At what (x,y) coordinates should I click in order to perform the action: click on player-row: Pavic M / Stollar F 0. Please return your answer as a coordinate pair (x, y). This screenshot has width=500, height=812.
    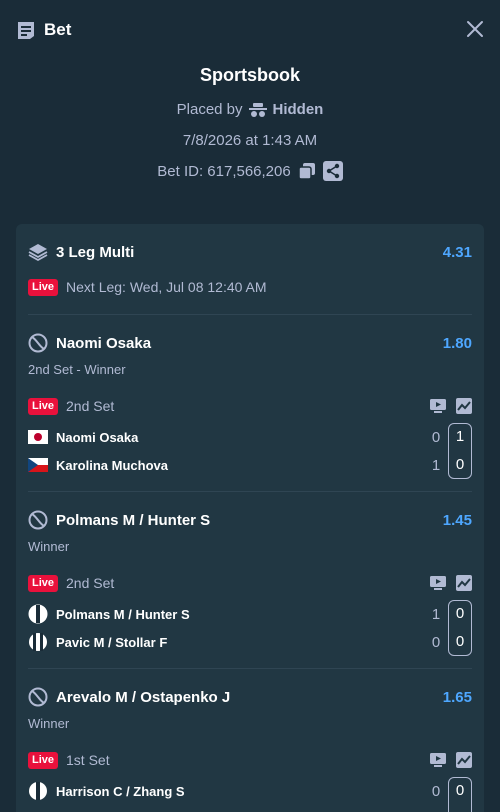
    Looking at the image, I should click on (250, 642).